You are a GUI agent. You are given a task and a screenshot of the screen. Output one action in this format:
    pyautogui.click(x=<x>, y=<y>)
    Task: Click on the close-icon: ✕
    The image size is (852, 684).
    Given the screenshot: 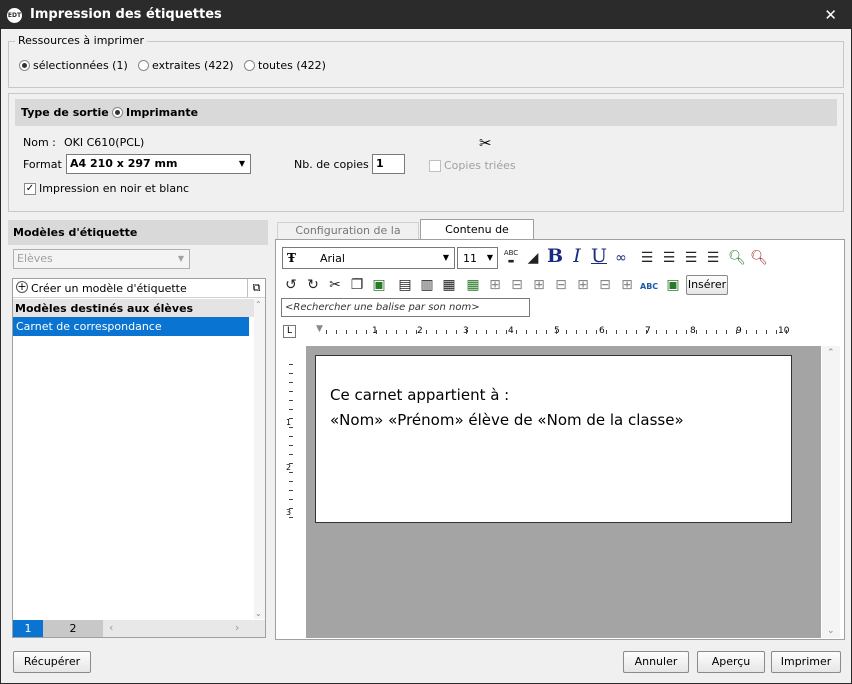 What is the action you would take?
    pyautogui.click(x=830, y=15)
    